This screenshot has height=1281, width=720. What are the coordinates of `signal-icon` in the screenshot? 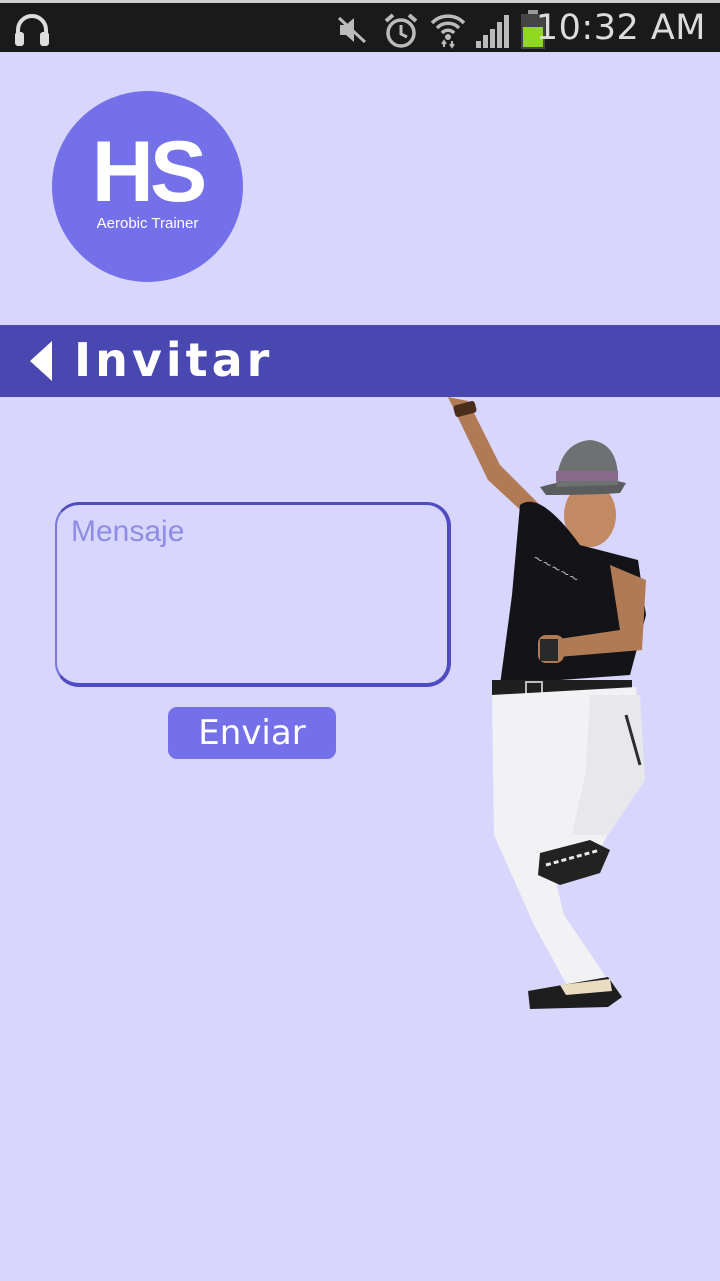 It's located at (492, 31).